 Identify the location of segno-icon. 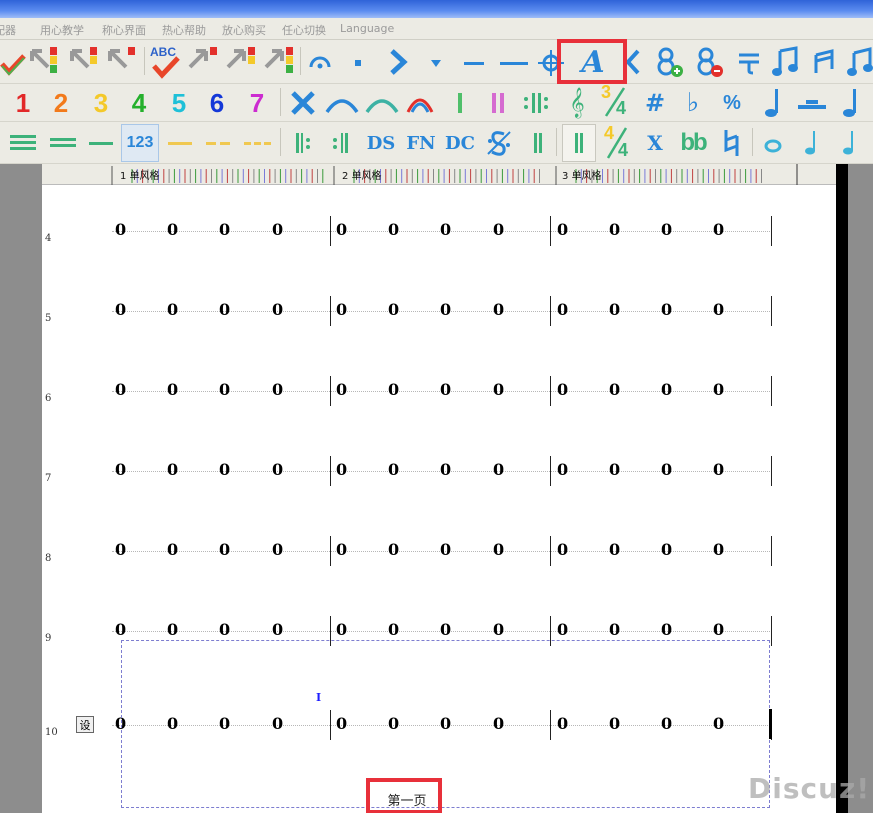
(499, 143).